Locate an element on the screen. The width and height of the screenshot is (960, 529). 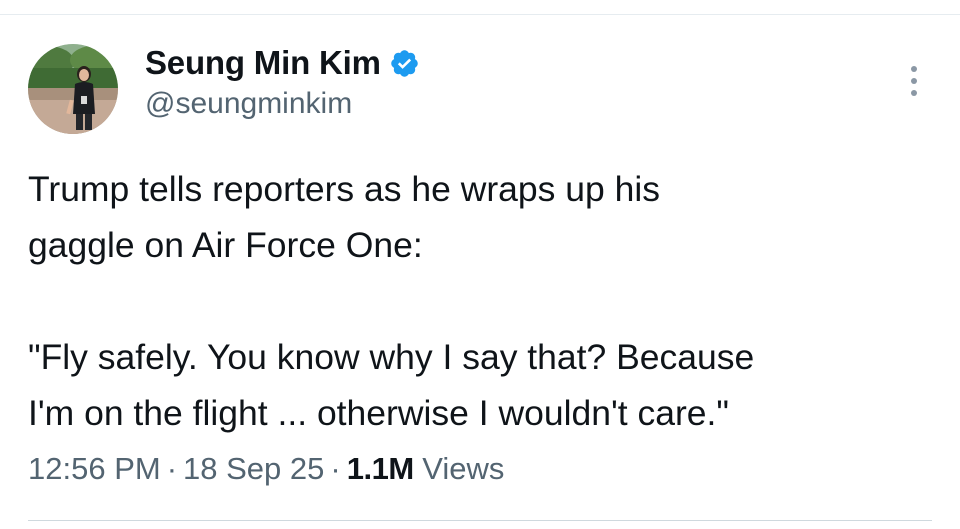
verified-badge-icon is located at coordinates (404, 63).